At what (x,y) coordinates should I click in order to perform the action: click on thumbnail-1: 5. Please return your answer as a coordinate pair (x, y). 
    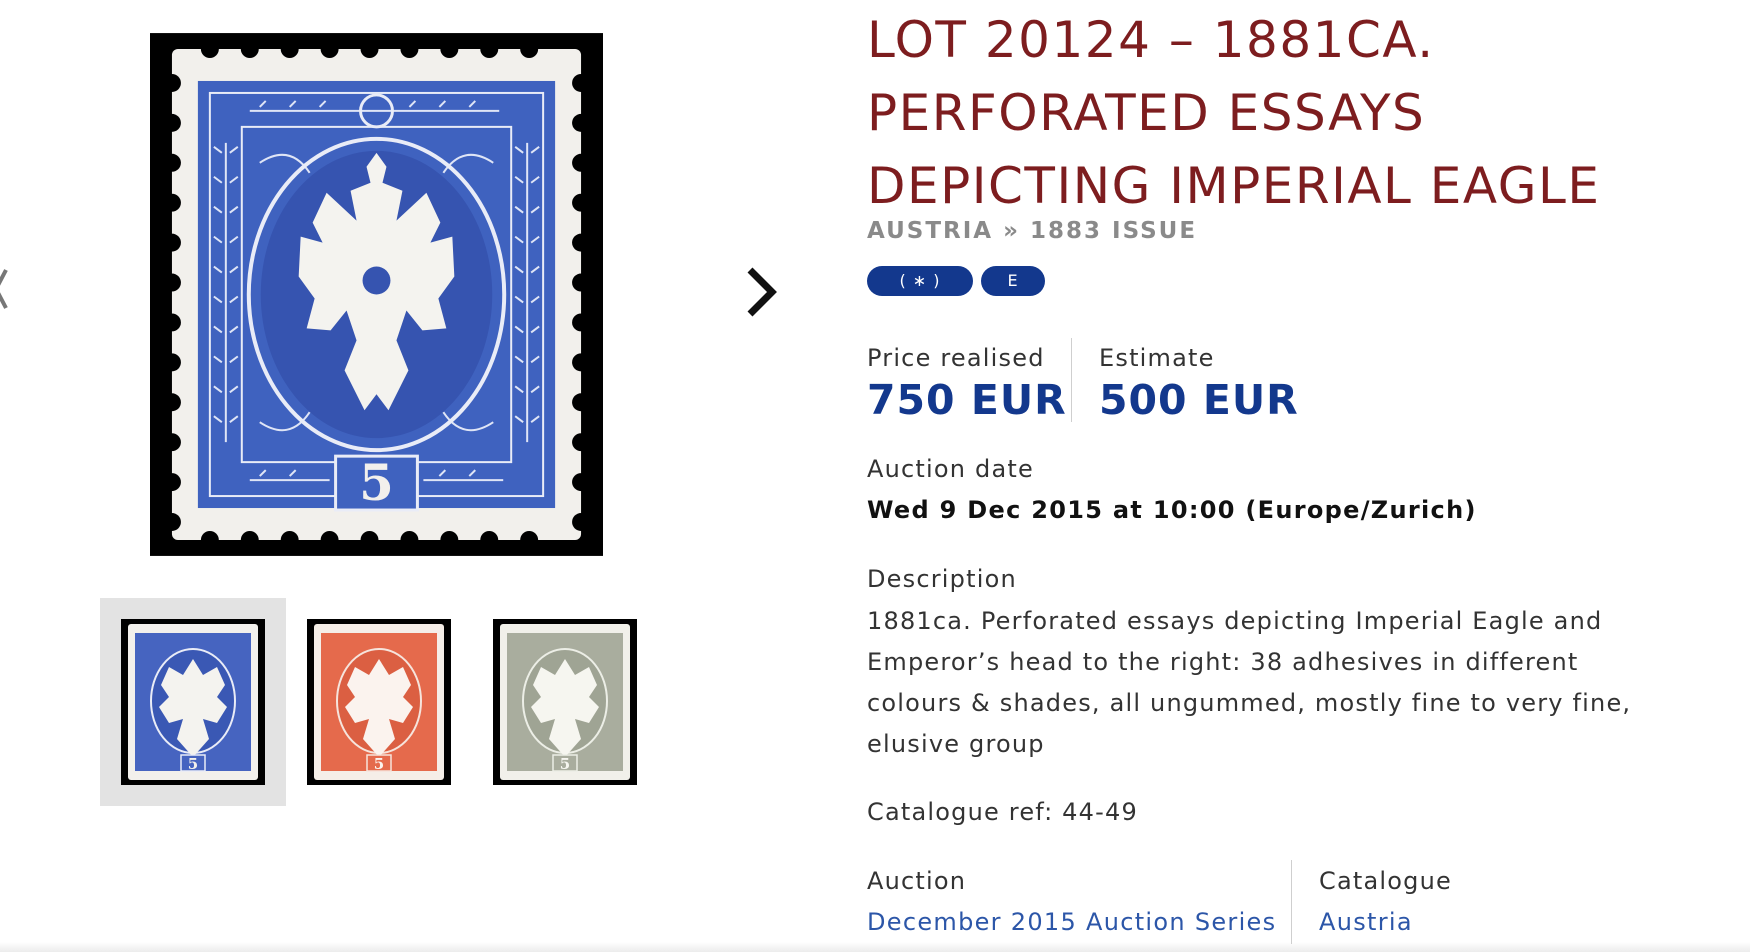
    Looking at the image, I should click on (193, 702).